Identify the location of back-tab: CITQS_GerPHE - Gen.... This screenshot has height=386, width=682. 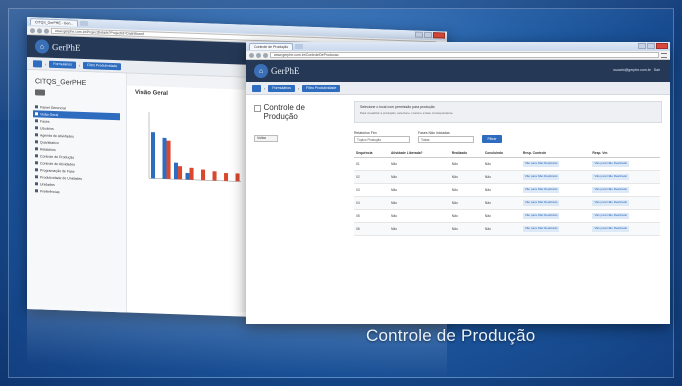
(54, 22).